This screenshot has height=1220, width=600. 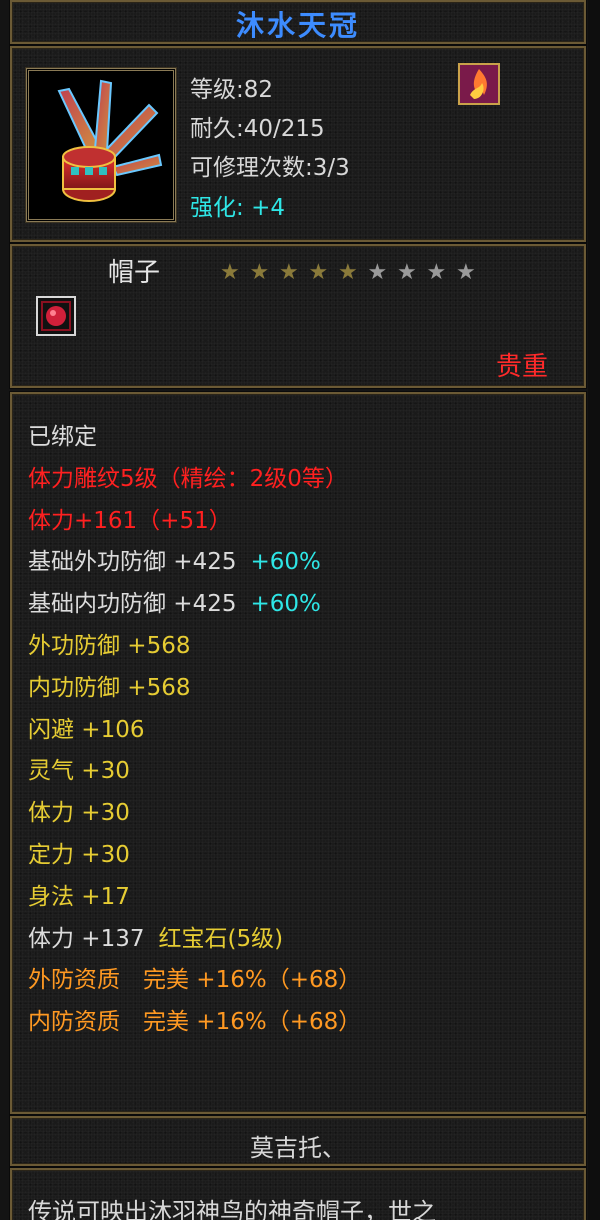 I want to click on attribute-row: 内防资质 完美 +16%（+68）, so click(x=194, y=1022).